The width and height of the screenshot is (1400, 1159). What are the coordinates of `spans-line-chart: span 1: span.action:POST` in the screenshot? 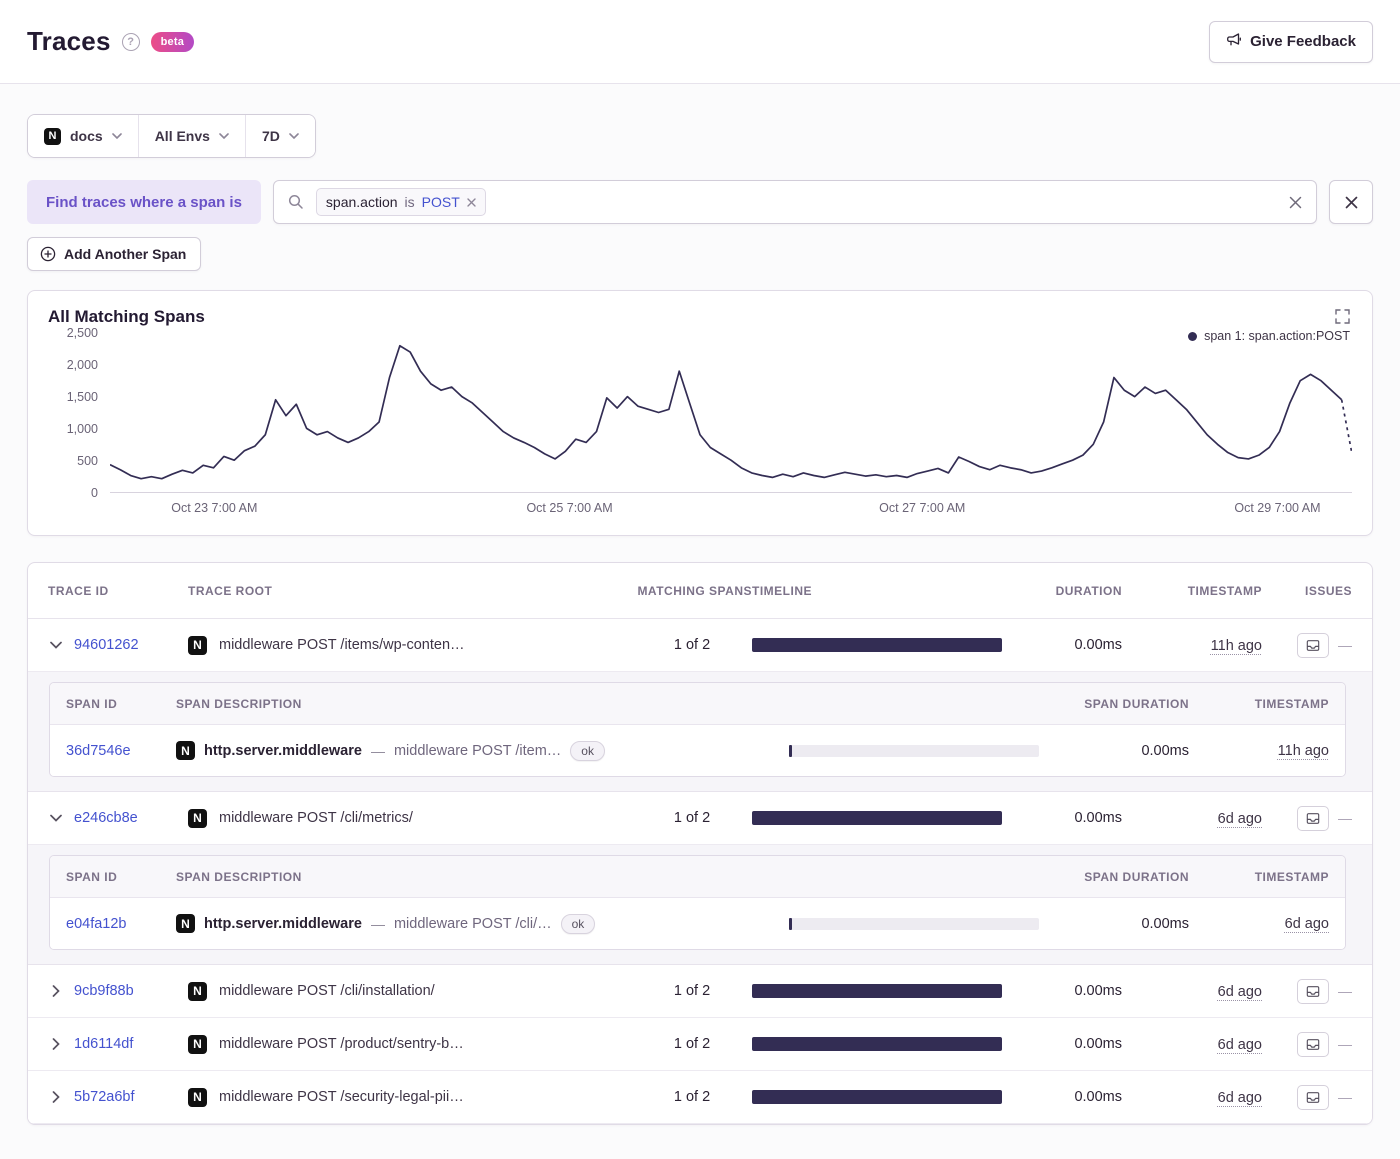 It's located at (731, 410).